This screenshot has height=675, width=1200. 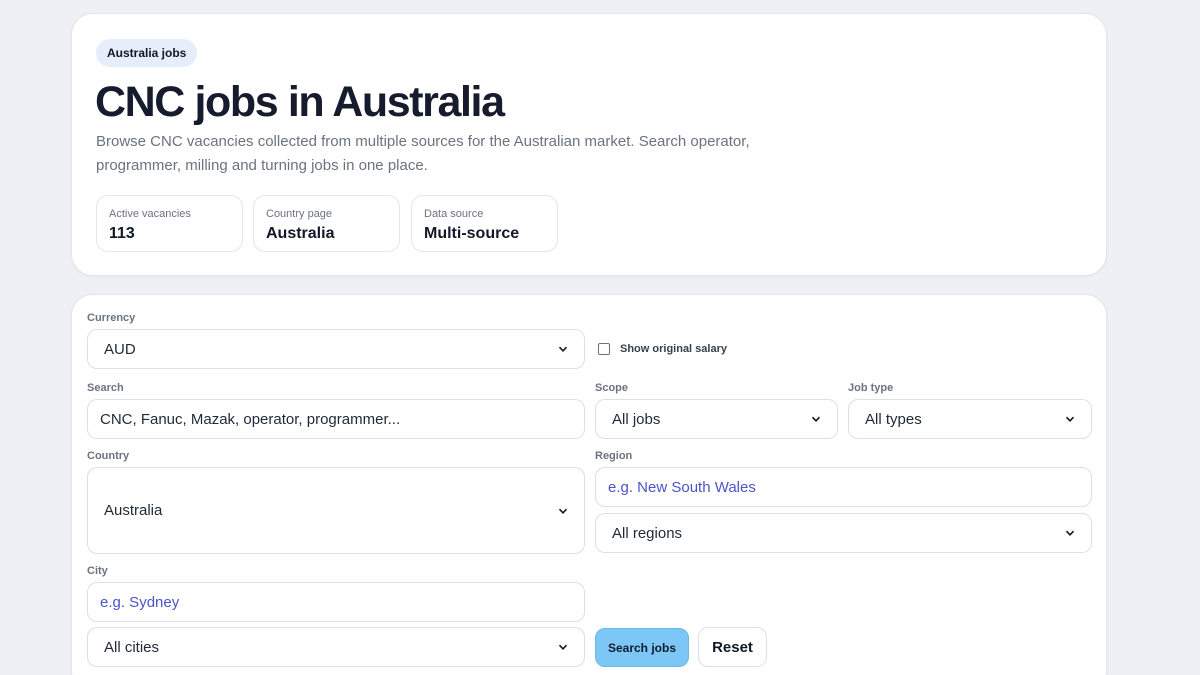 I want to click on job-type-value: All types, so click(x=893, y=419).